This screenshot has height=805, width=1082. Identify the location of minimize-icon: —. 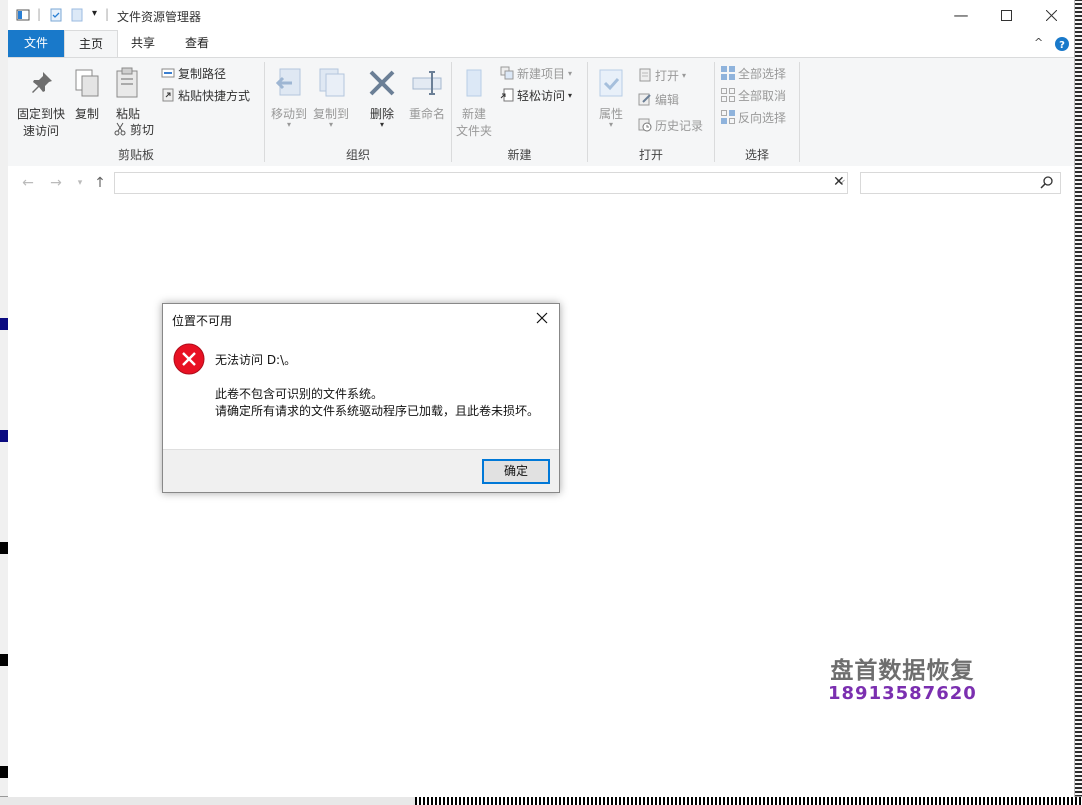
(961, 15).